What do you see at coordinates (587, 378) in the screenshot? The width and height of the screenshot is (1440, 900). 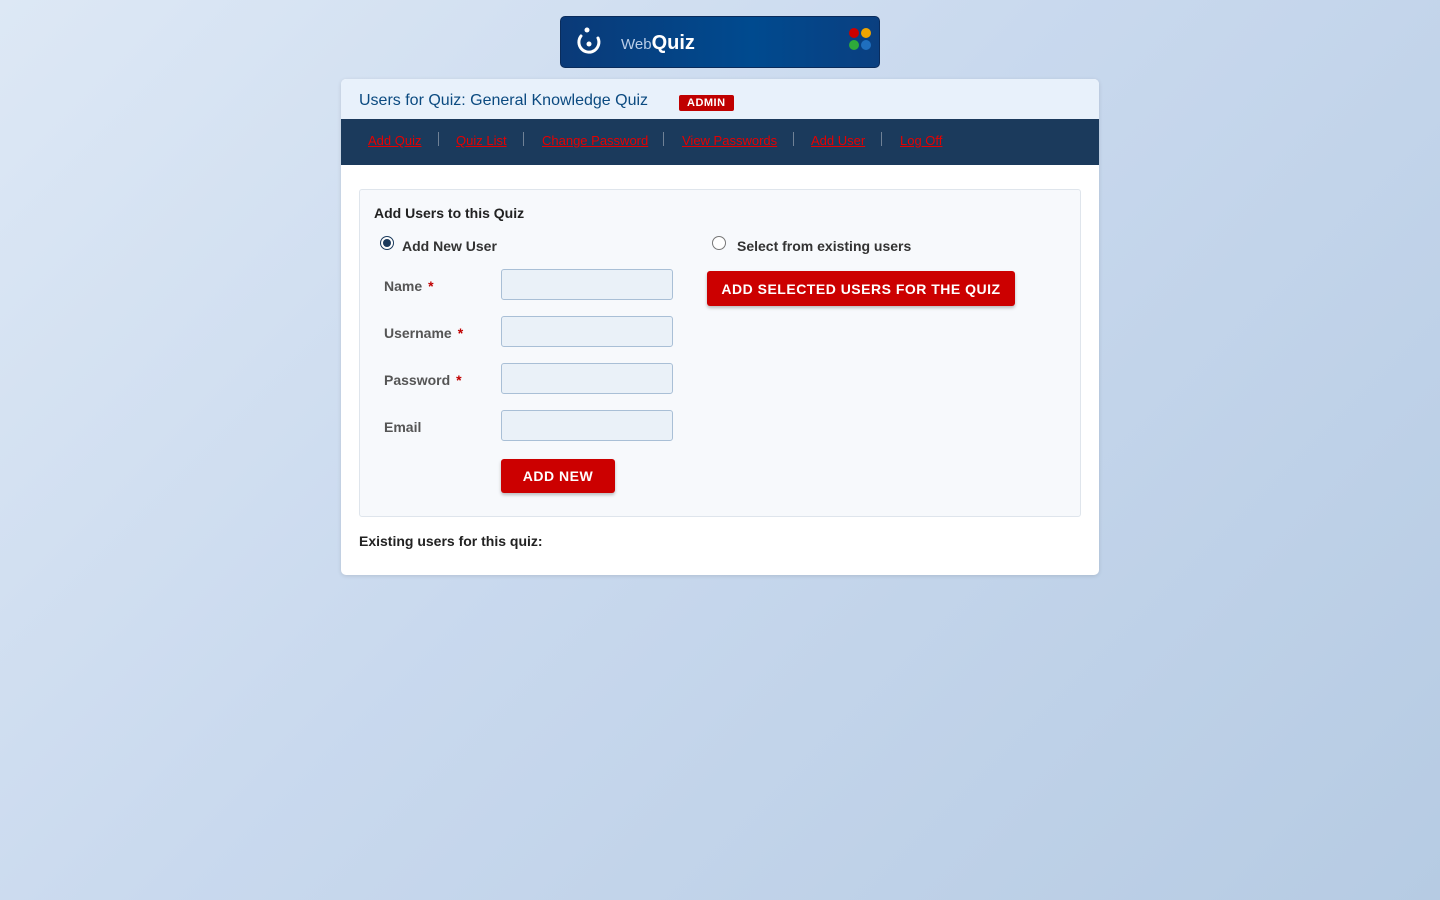 I see `password-input` at bounding box center [587, 378].